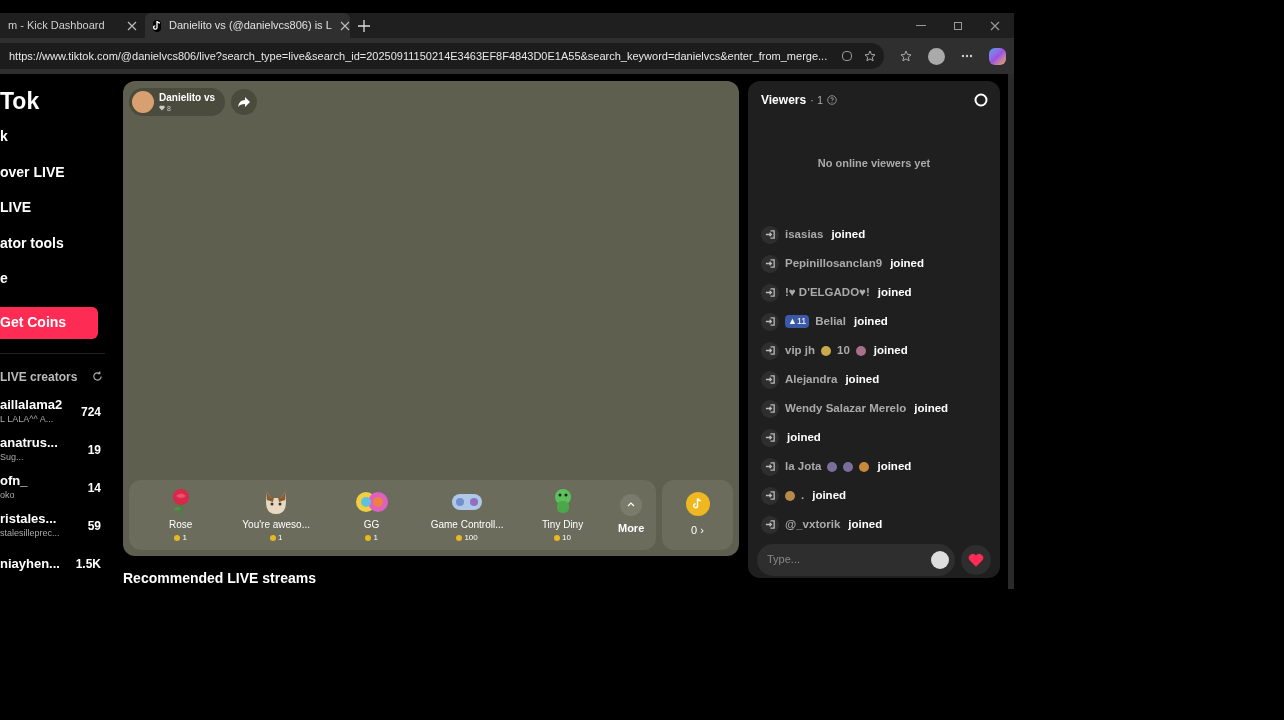 The height and width of the screenshot is (720, 1284). I want to click on username: la Jota, so click(803, 466).